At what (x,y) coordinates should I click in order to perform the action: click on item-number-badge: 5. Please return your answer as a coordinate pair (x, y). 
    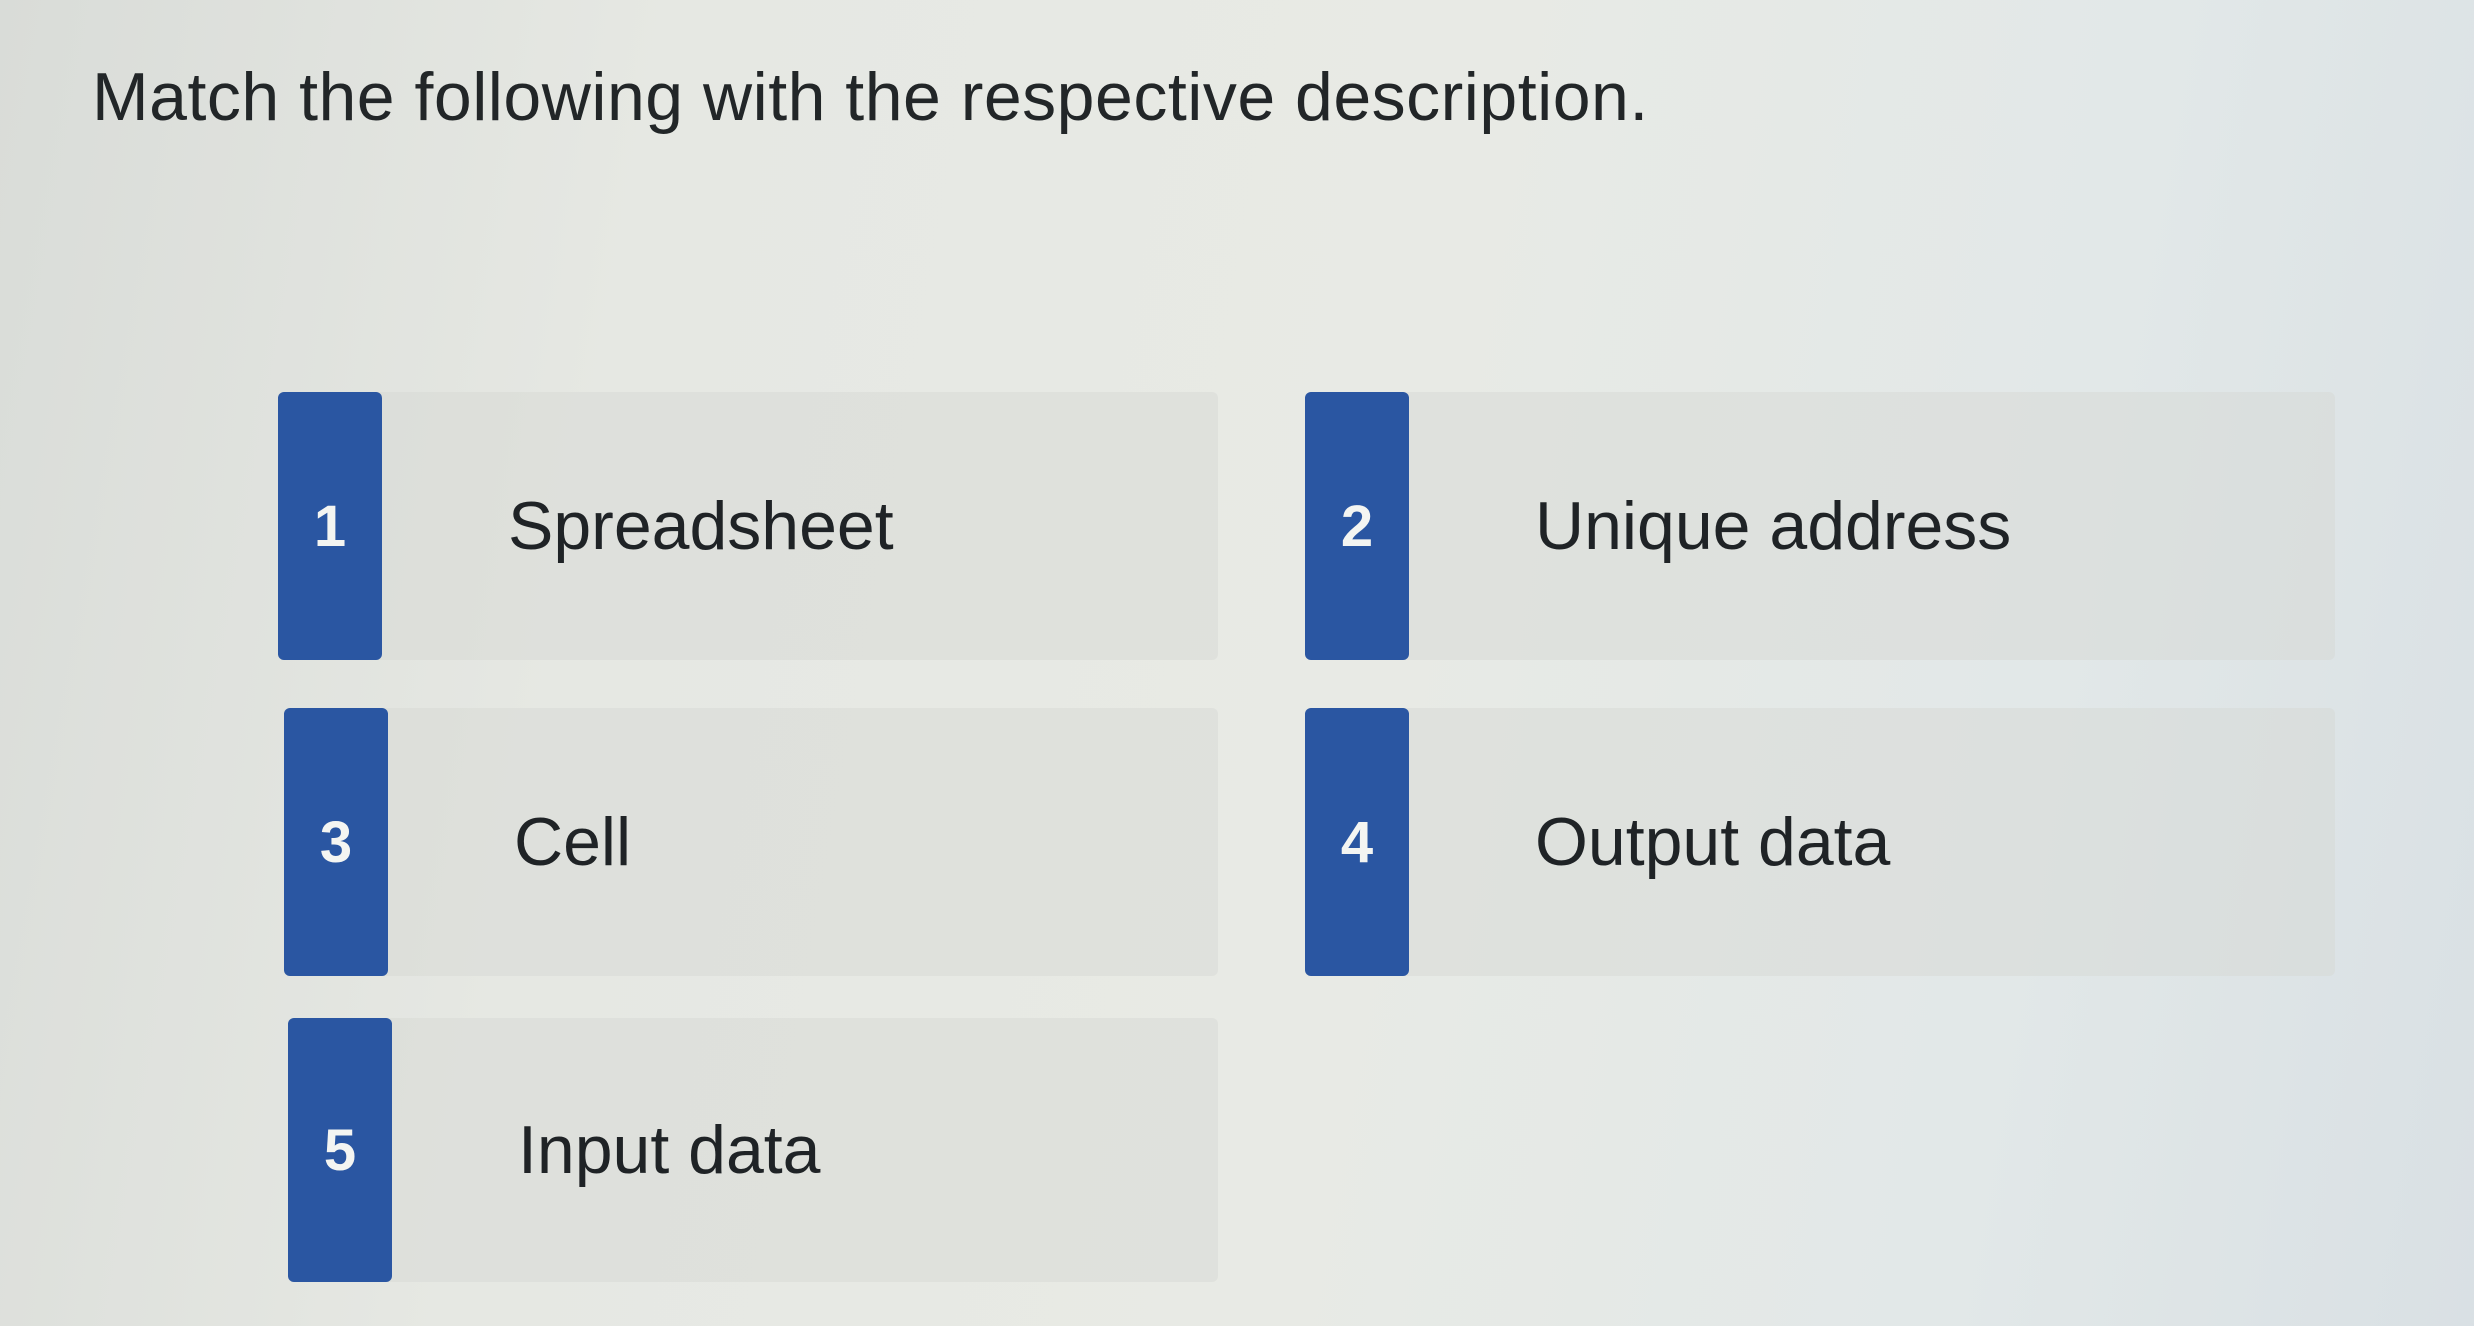
    Looking at the image, I should click on (340, 1150).